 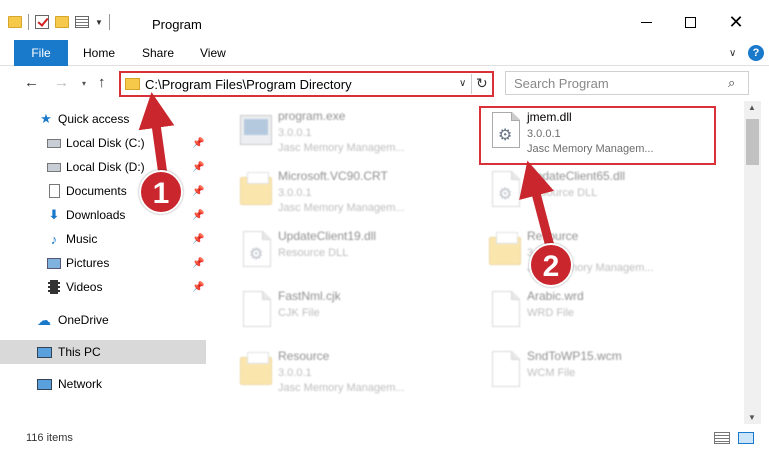 I want to click on cloud-icon: ☁, so click(x=44, y=319).